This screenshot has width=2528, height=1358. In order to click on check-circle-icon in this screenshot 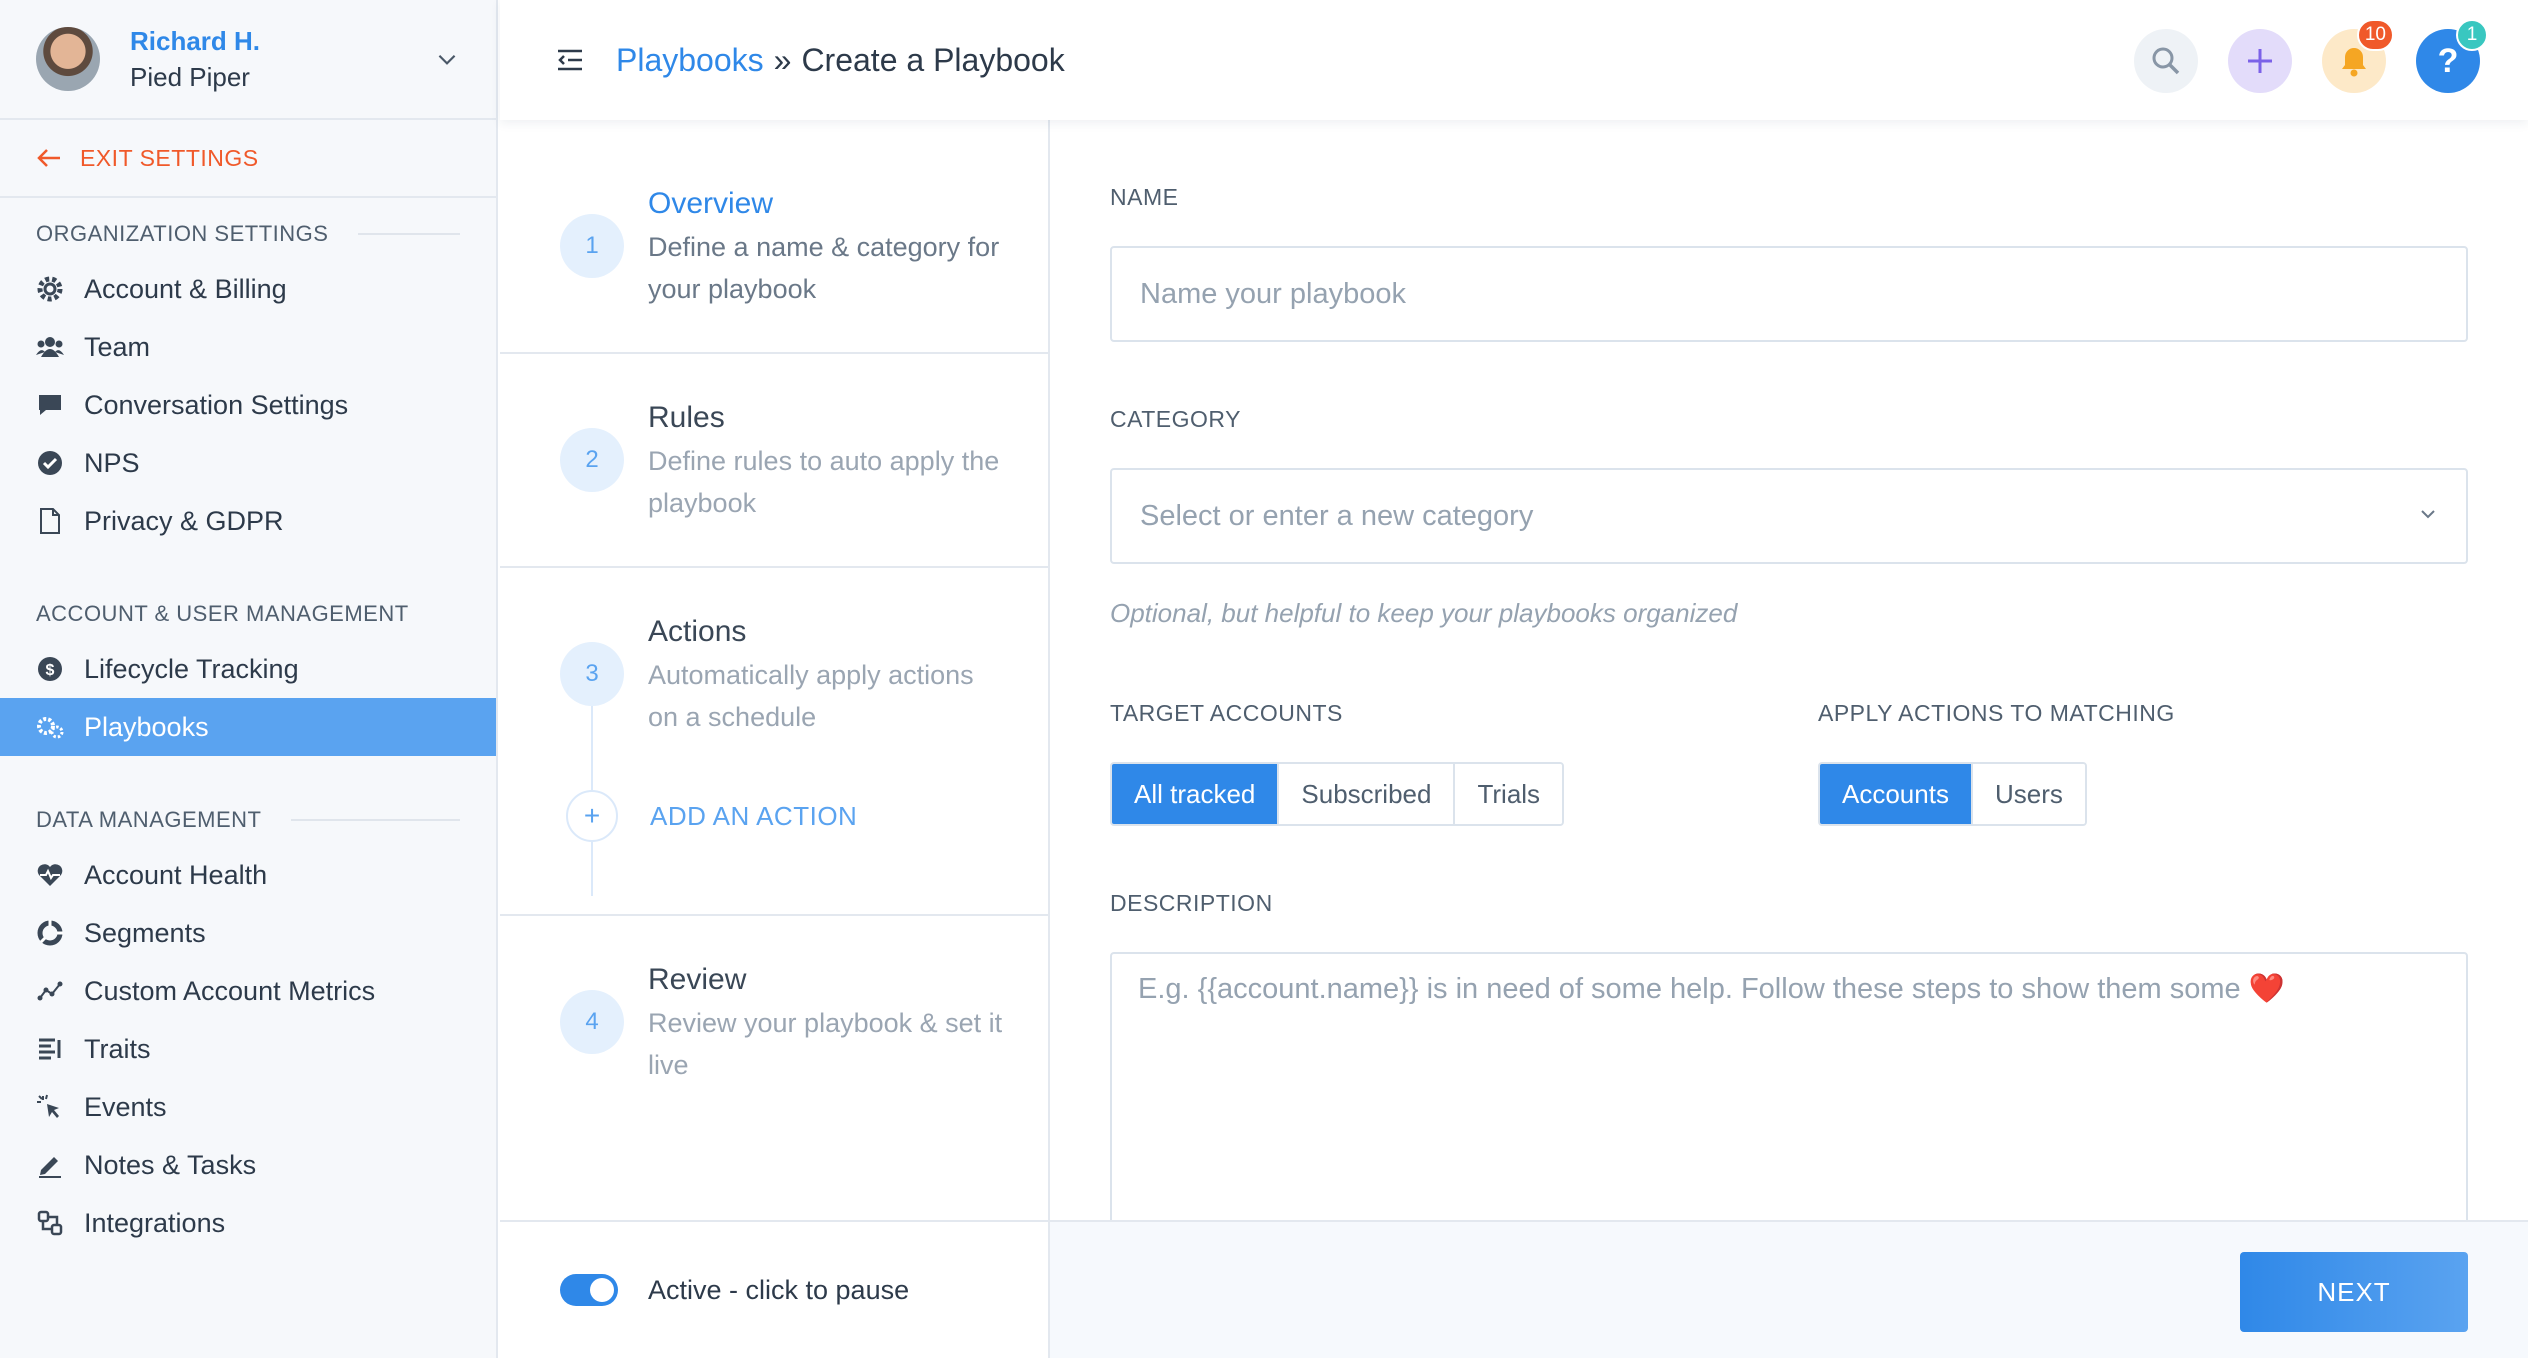, I will do `click(50, 463)`.